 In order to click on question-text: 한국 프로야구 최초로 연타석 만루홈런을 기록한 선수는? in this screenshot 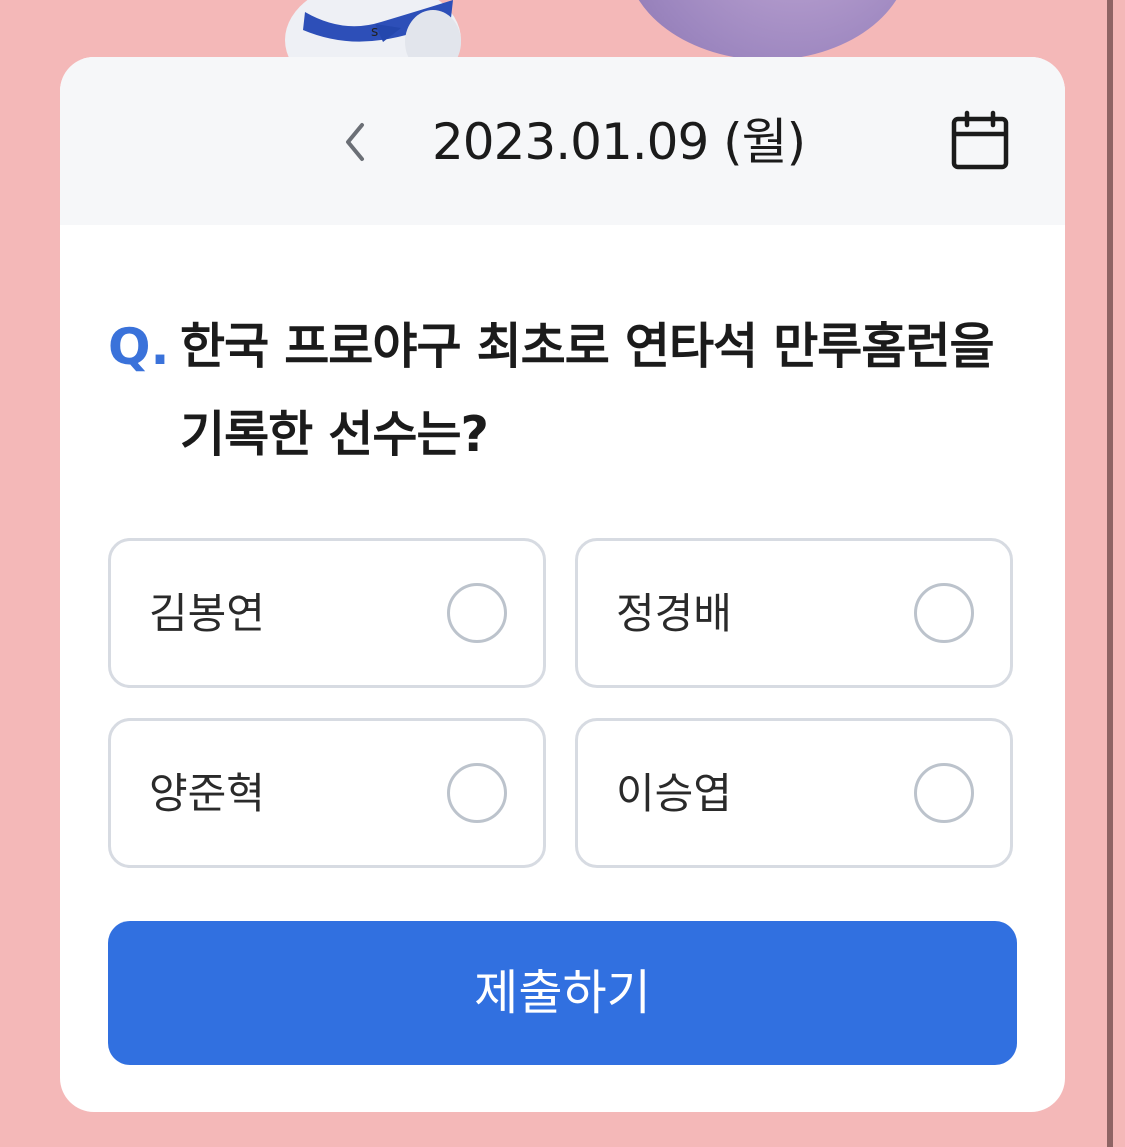, I will do `click(587, 390)`.